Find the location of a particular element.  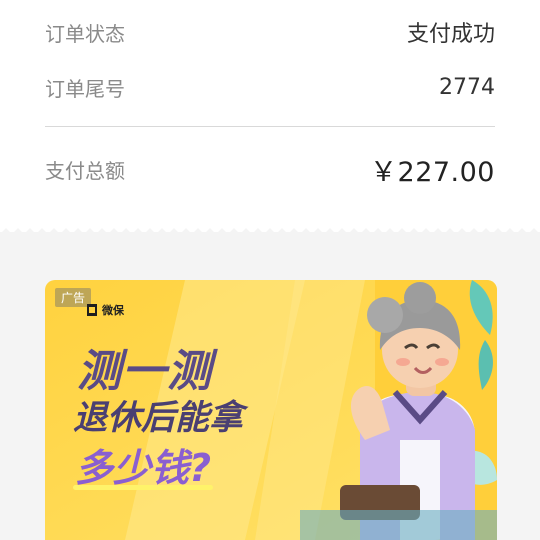

brand-logo-icon is located at coordinates (92, 310).